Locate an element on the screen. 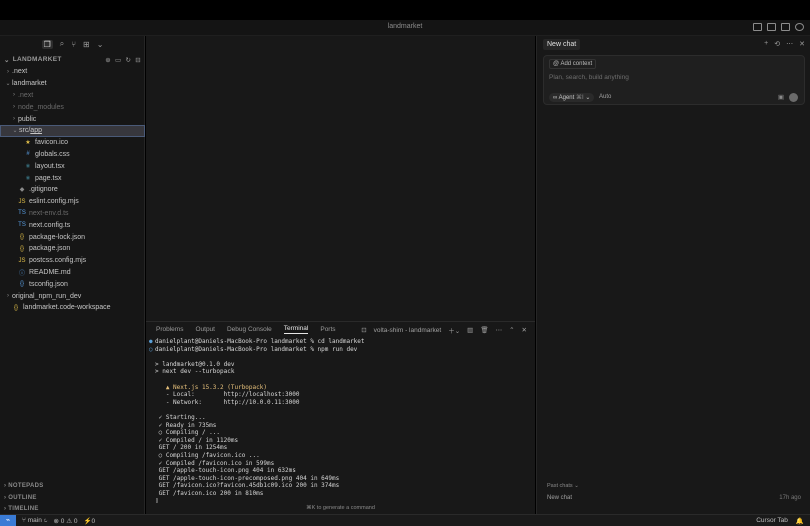  folder-item: ⌄ src / app is located at coordinates (72, 130).